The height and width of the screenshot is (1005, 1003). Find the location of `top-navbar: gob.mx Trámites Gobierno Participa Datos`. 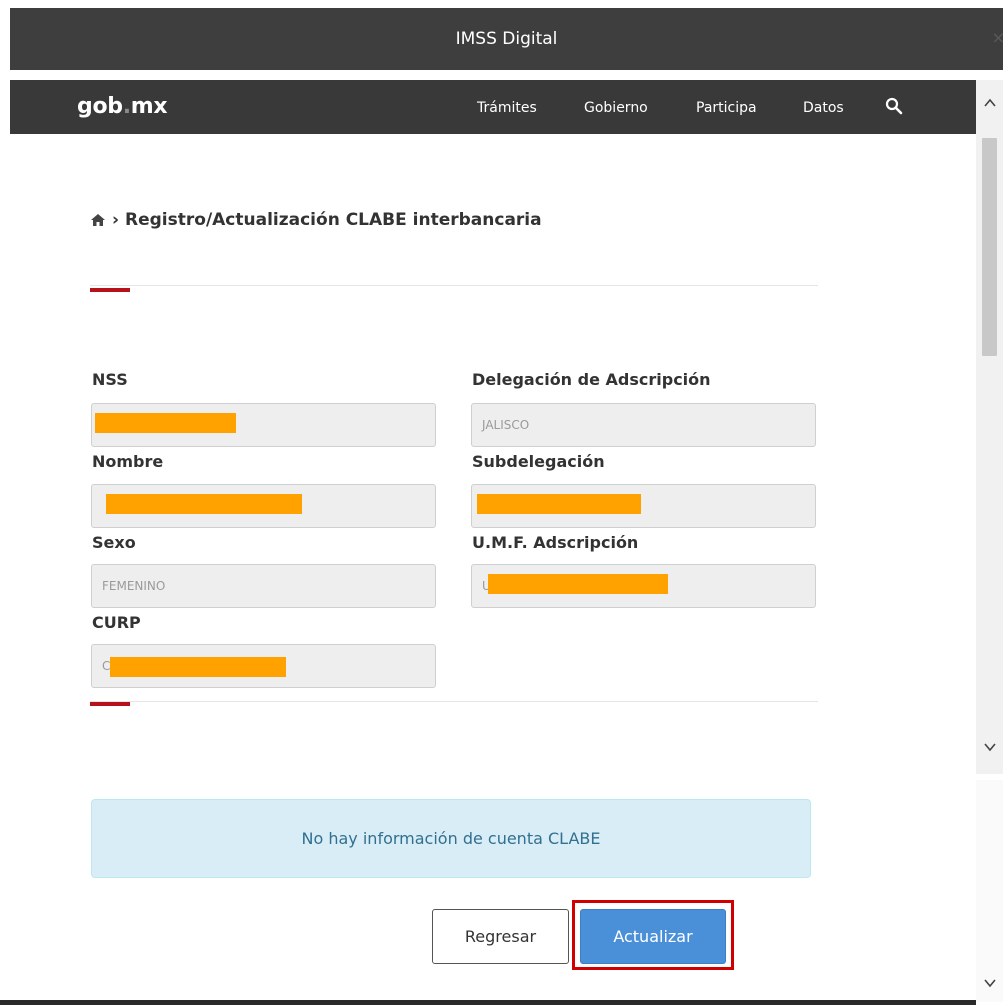

top-navbar: gob.mx Trámites Gobierno Participa Datos is located at coordinates (493, 107).